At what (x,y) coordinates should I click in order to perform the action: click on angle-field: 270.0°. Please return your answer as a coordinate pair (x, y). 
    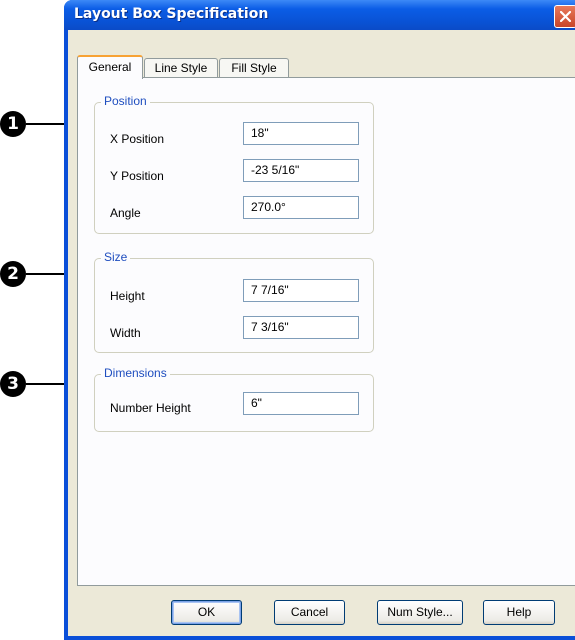
    Looking at the image, I should click on (301, 207).